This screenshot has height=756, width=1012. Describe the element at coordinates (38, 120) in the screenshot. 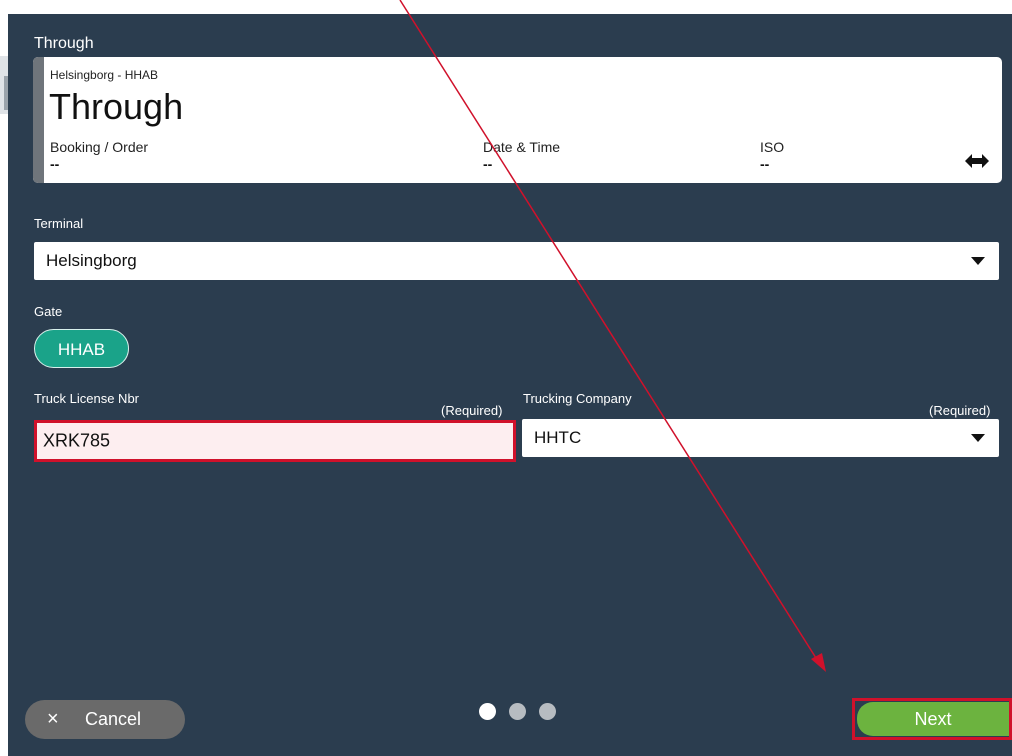

I see `card-accent-bar` at that location.